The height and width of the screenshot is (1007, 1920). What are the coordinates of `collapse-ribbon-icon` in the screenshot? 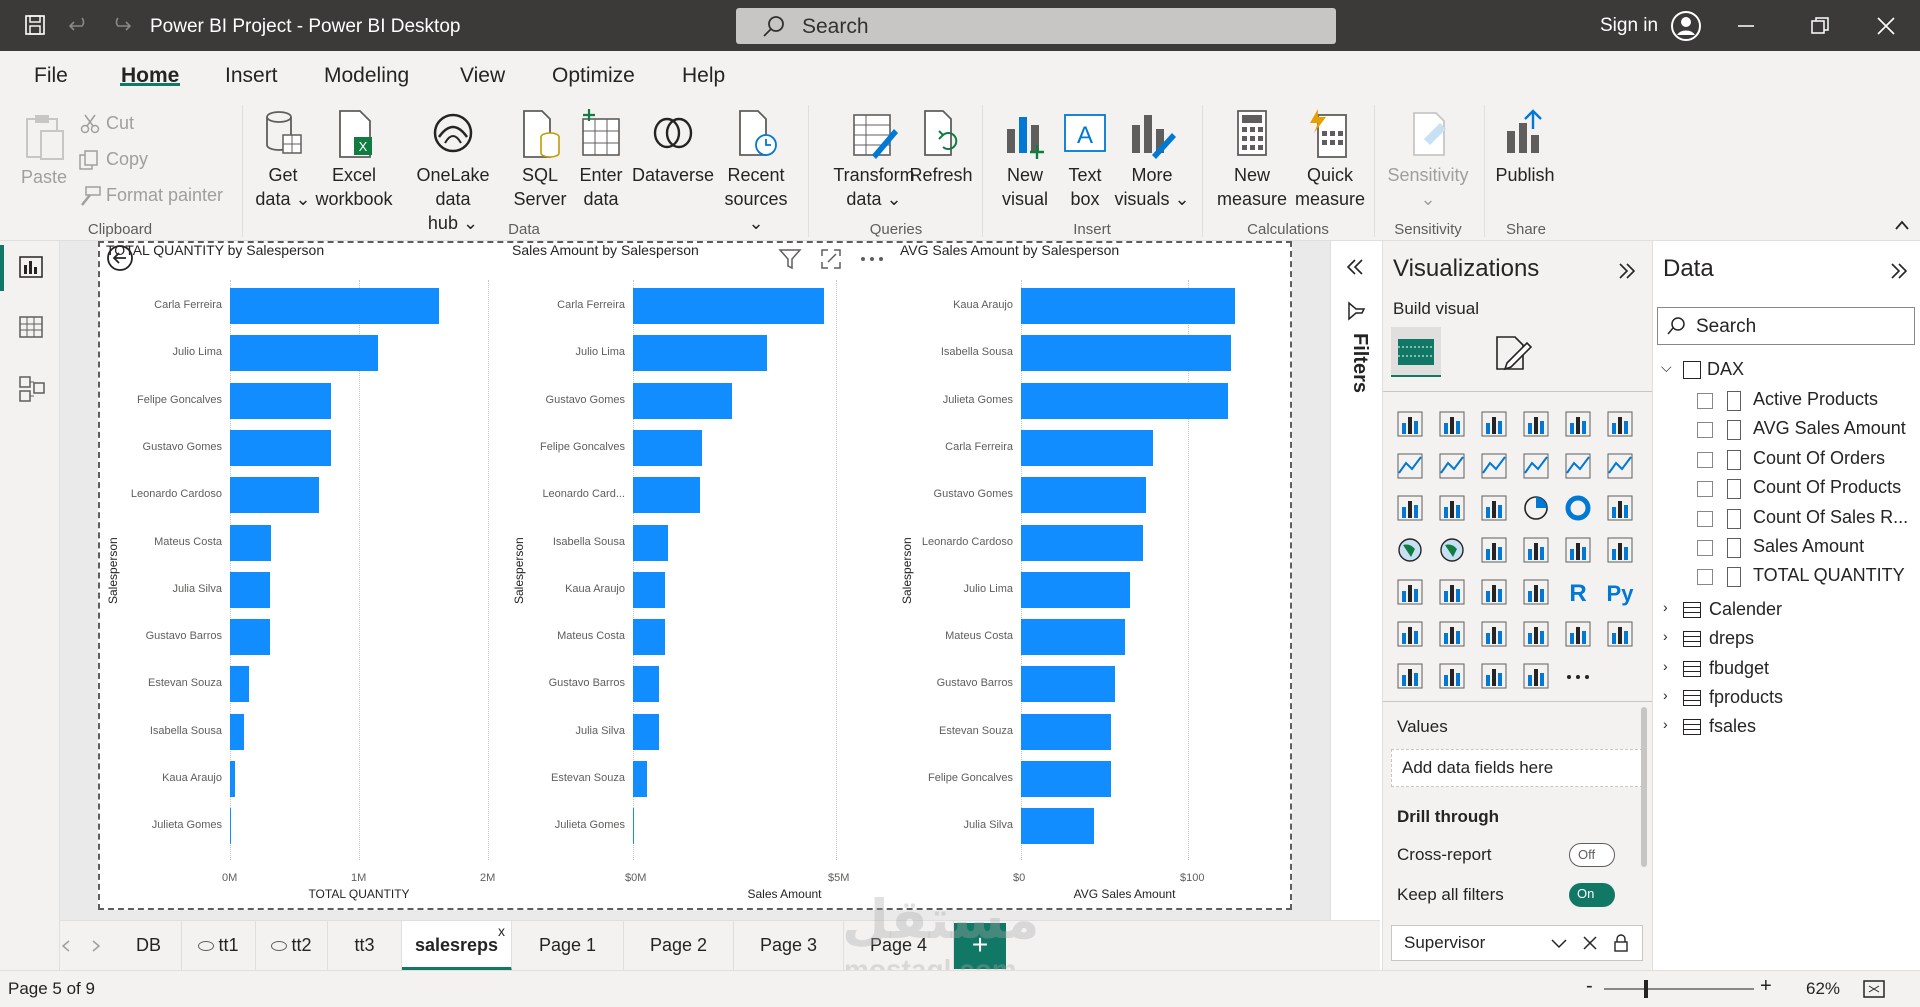 It's located at (1902, 225).